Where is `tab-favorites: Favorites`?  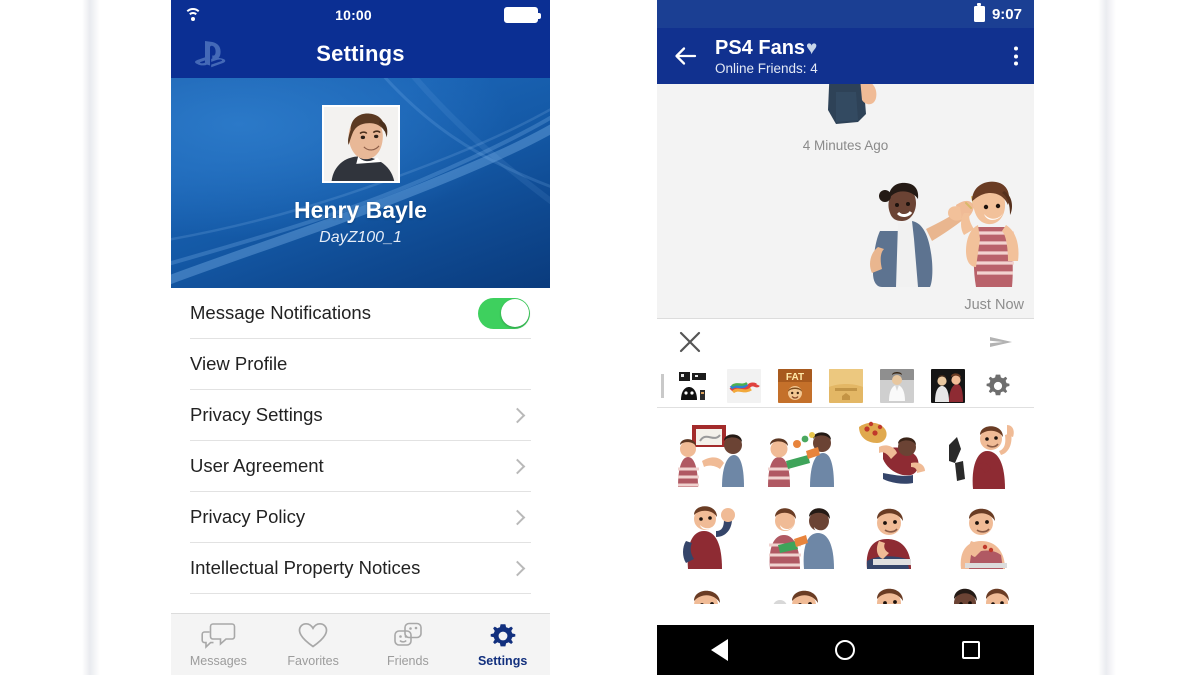
tab-favorites: Favorites is located at coordinates (313, 644).